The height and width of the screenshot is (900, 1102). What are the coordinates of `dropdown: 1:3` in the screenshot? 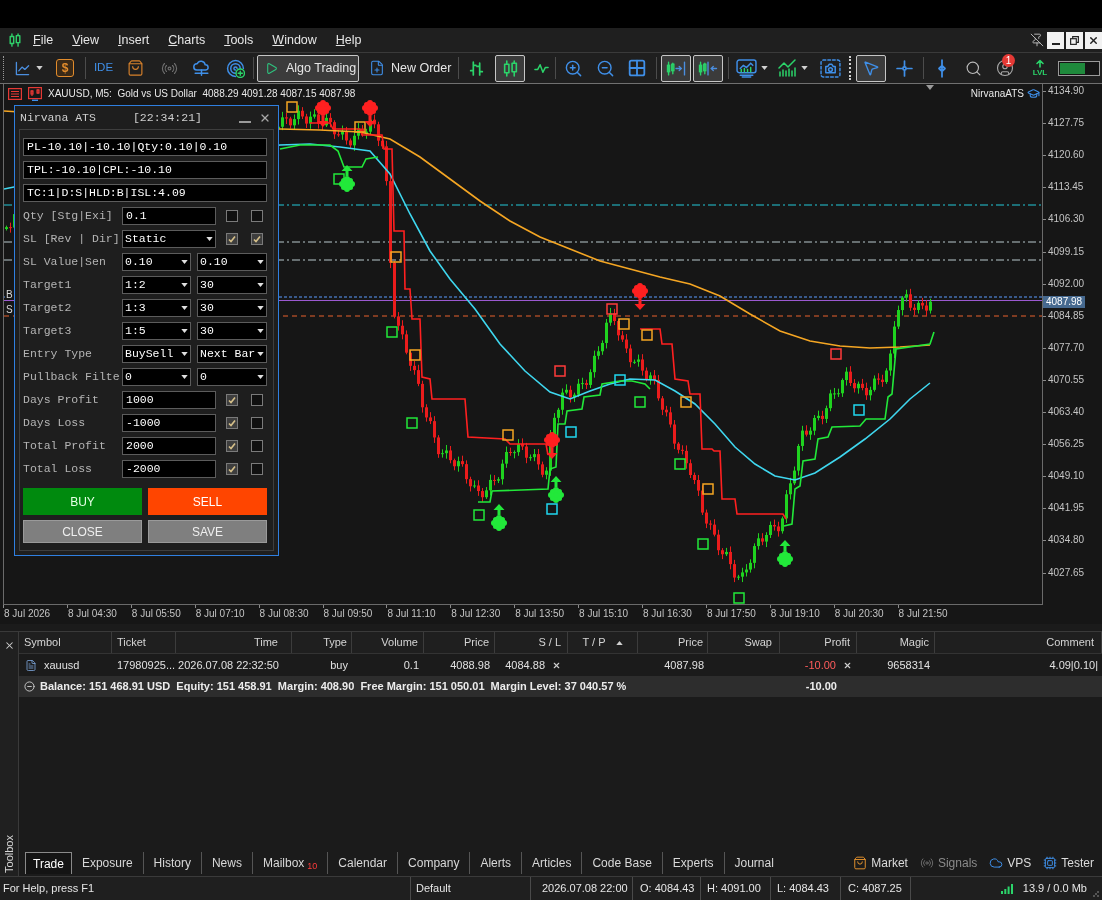 It's located at (156, 308).